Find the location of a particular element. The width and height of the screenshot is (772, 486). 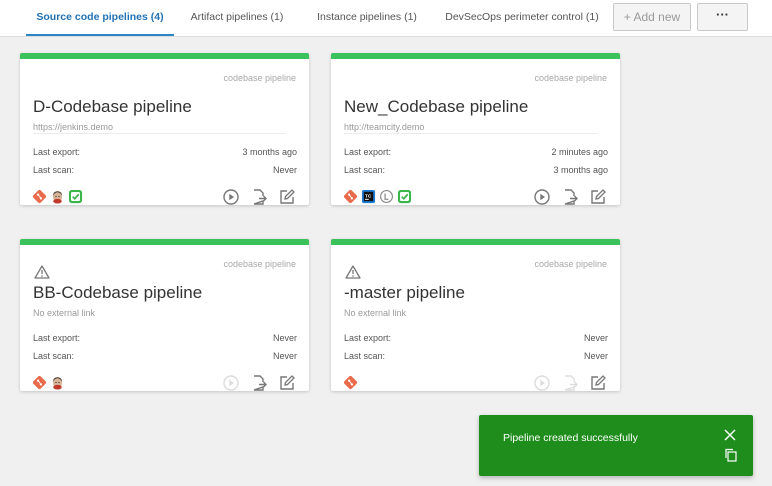

last-export-row: Last export: 3 months ago is located at coordinates (165, 152).